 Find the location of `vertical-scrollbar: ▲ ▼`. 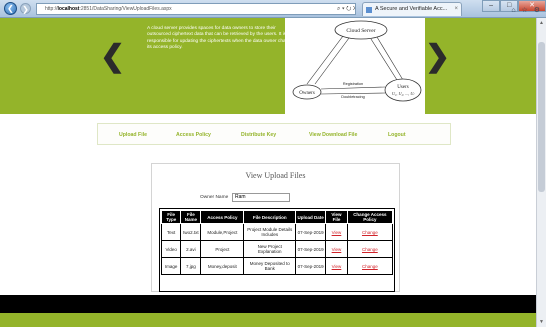

vertical-scrollbar: ▲ ▼ is located at coordinates (541, 172).